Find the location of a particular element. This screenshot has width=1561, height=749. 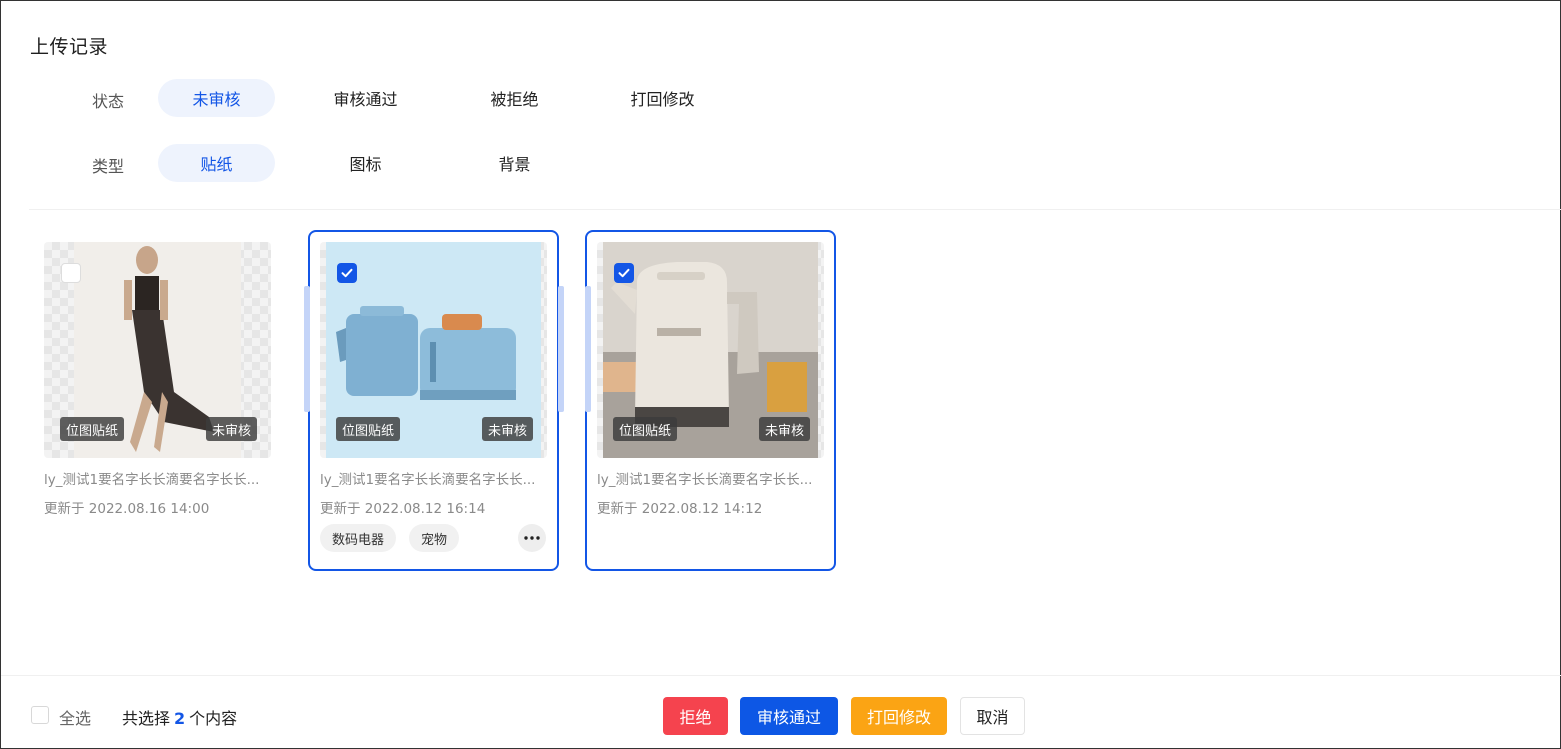

status-filter: 状态 未审核 审核通过 被拒绝 打回修改 is located at coordinates (451, 98).